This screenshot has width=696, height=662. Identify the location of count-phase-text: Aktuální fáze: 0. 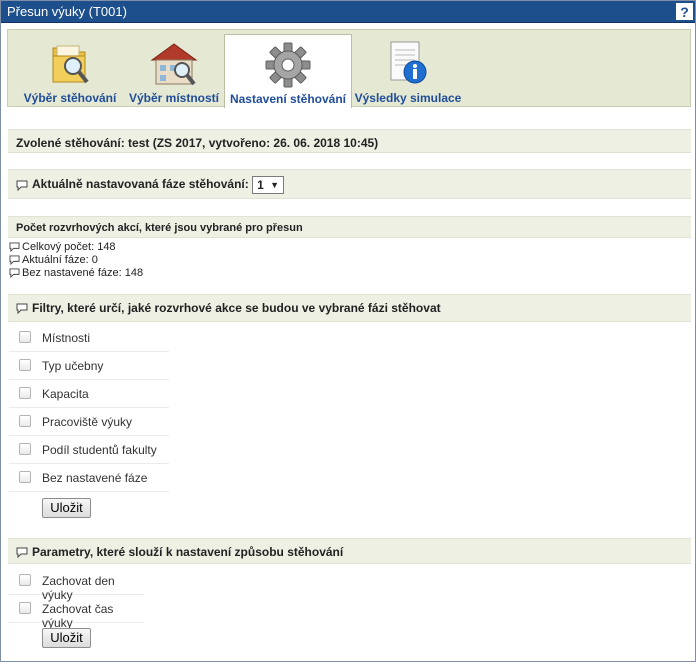
(60, 260).